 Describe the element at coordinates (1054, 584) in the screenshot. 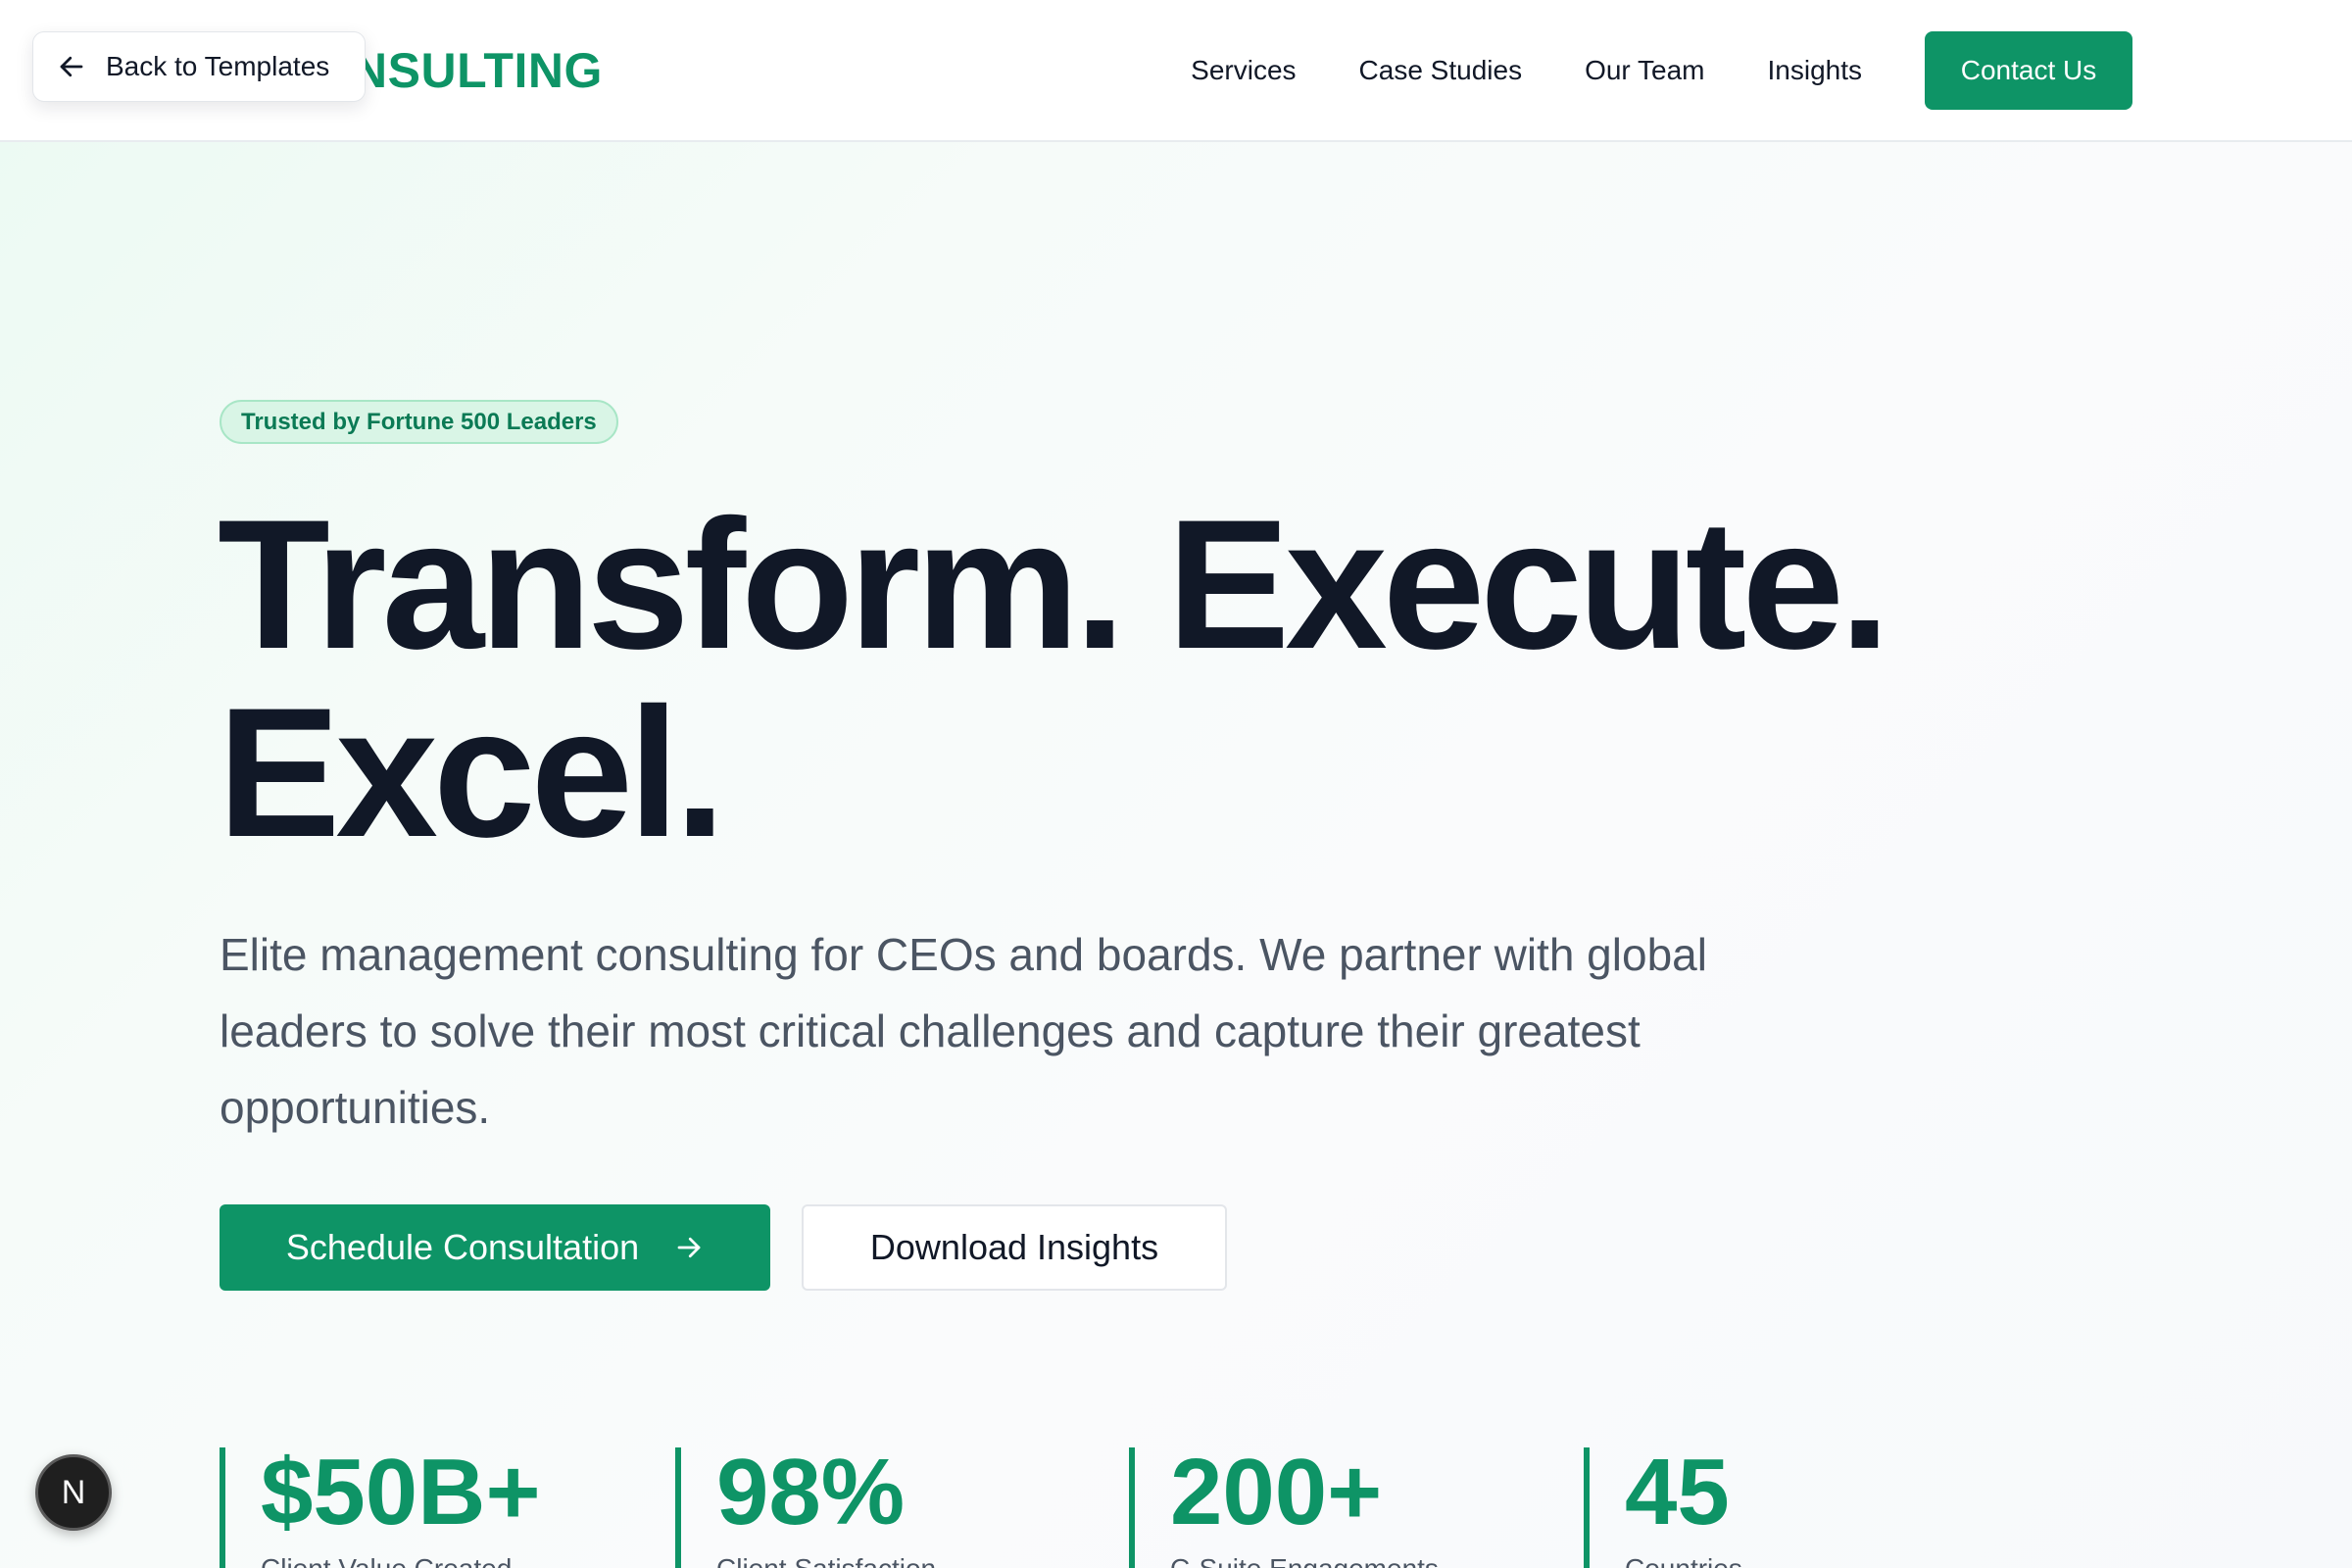

I see `hero-headline-line-1: Transform. Execute.` at that location.